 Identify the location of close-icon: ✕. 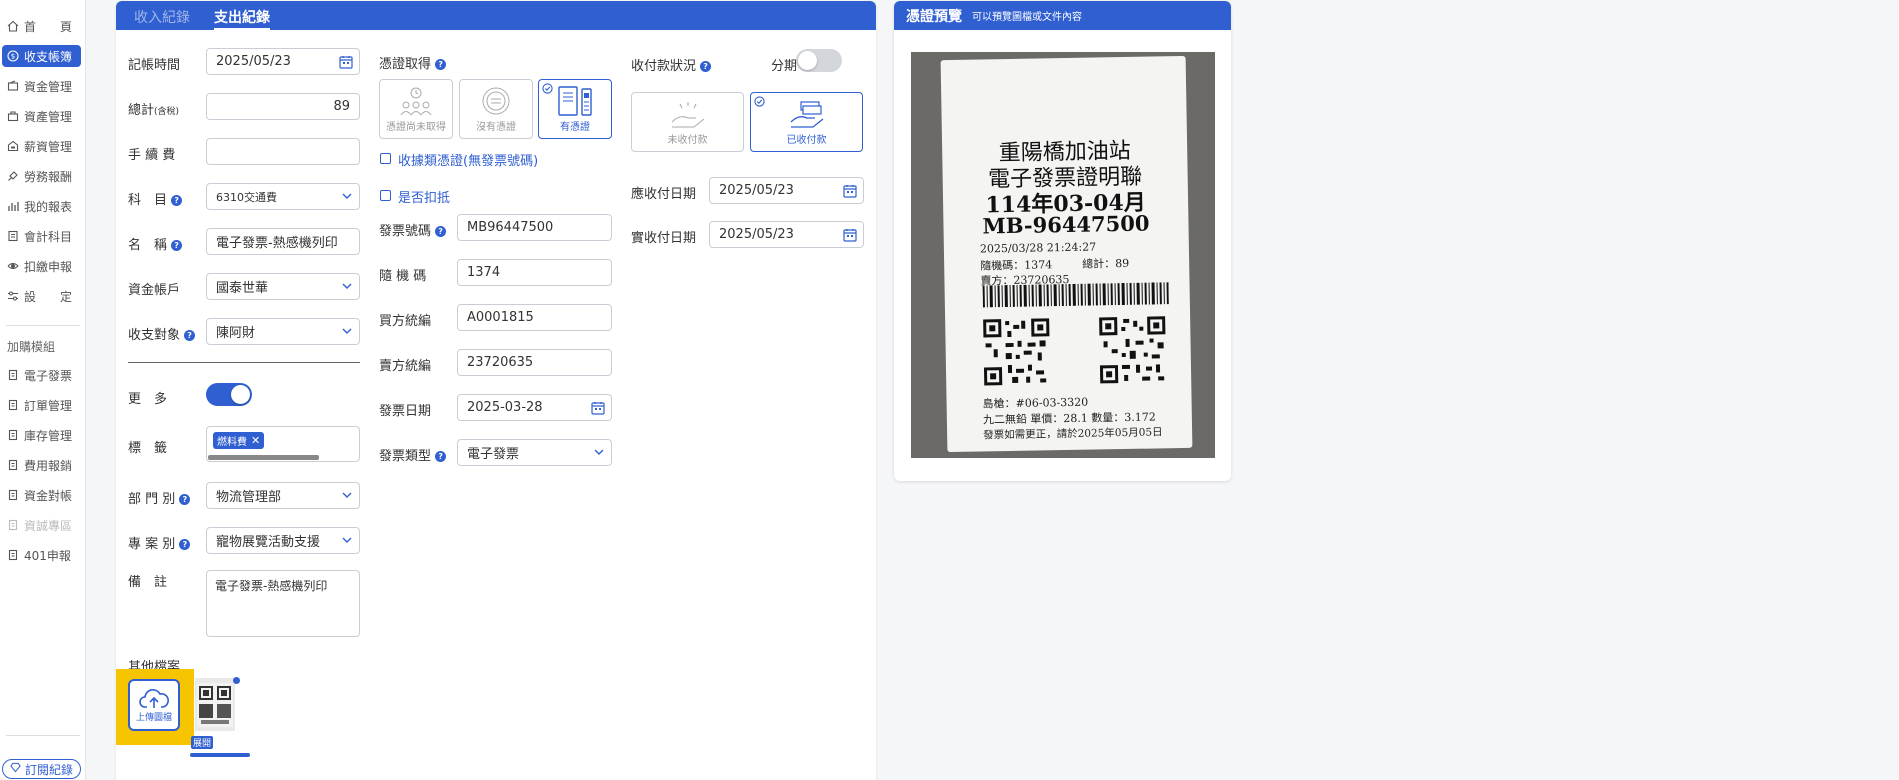
(255, 440).